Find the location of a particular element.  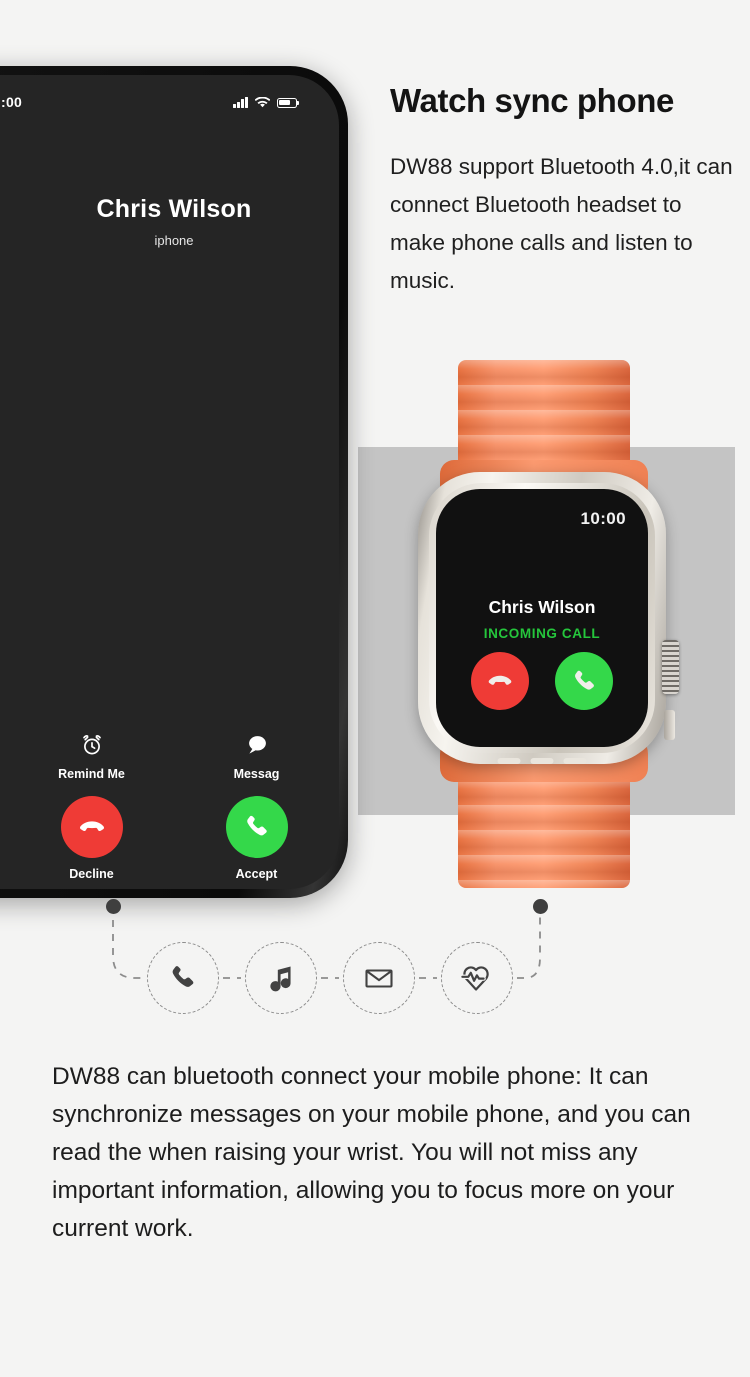

remind-me-label: Remind Me is located at coordinates (91, 774).